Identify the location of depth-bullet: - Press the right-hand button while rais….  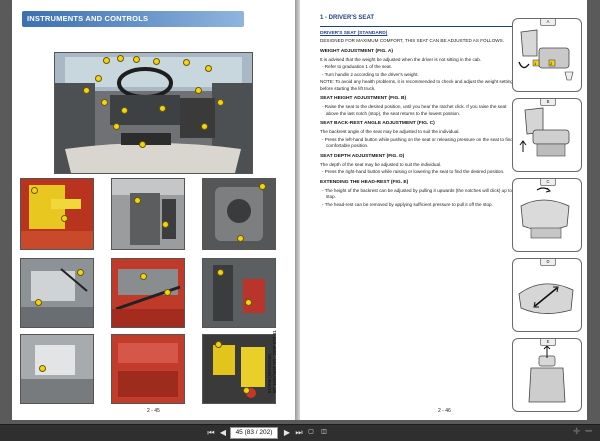
(413, 172).